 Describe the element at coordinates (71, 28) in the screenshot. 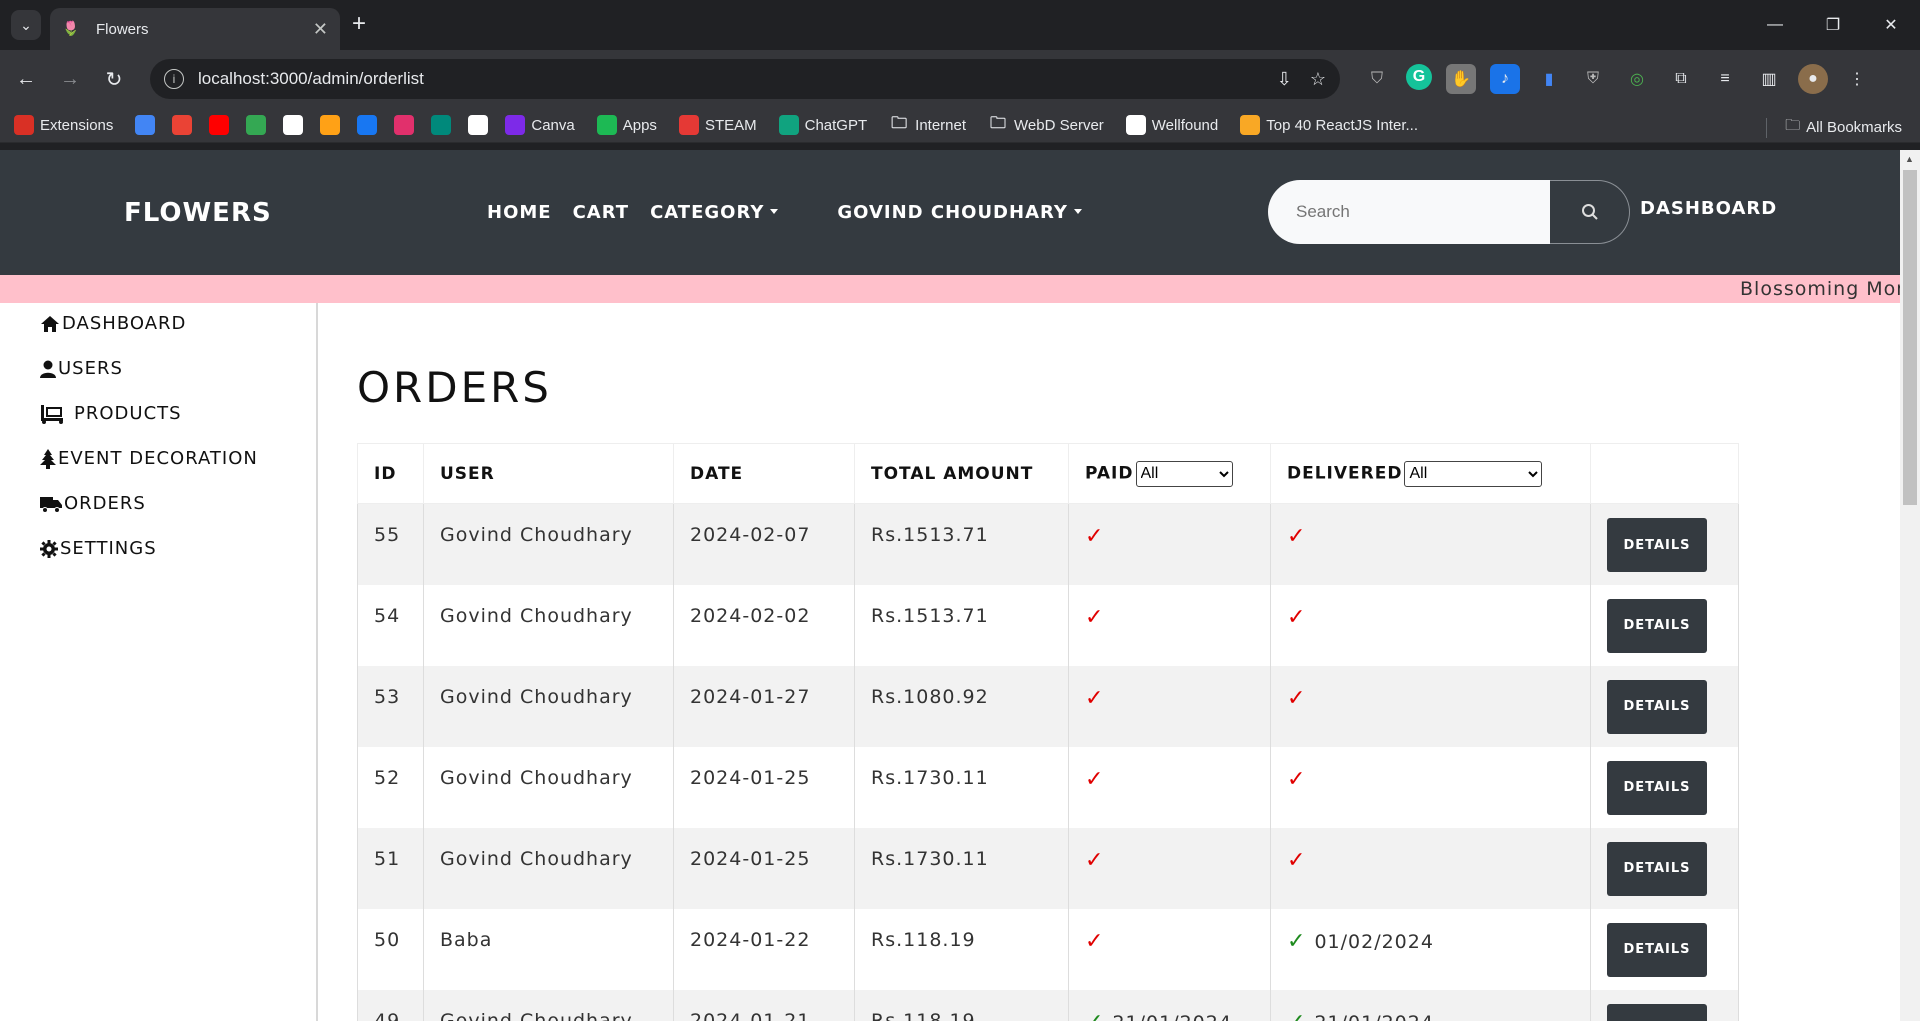

I see `flowers-favicon-icon: 🌷` at that location.